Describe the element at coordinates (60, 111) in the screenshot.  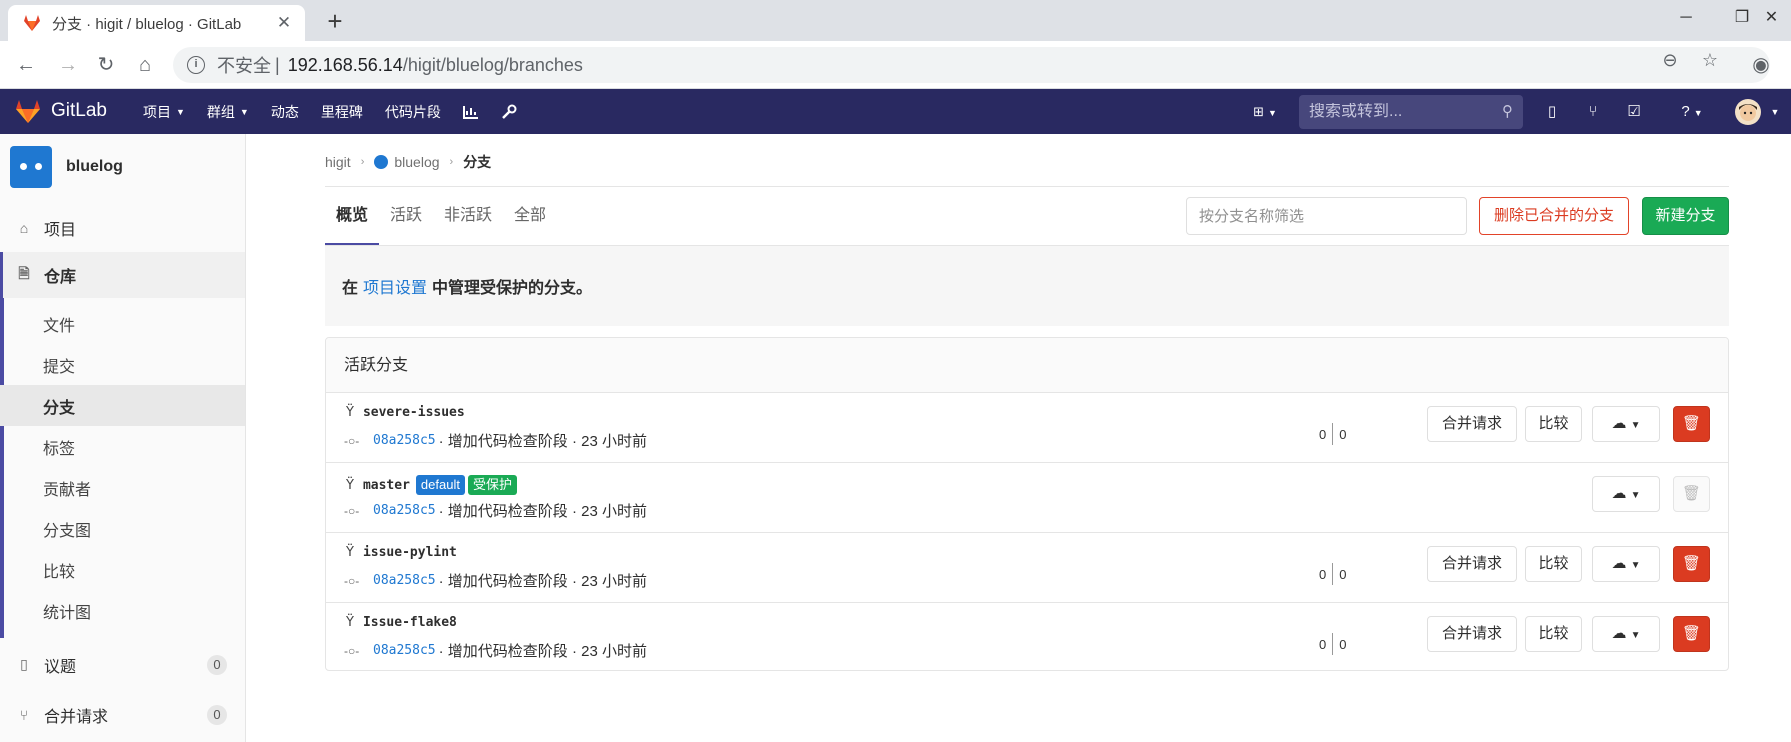
I see `gitlab-home-link: GitLab` at that location.